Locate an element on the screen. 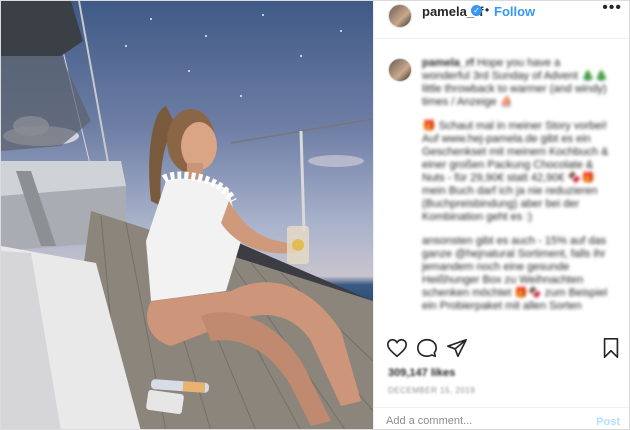 The image size is (630, 430). bookmark-icon is located at coordinates (611, 348).